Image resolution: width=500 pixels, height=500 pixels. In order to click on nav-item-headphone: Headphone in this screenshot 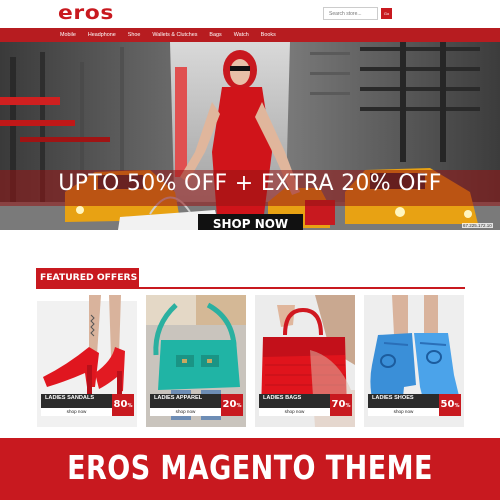, I will do `click(102, 35)`.